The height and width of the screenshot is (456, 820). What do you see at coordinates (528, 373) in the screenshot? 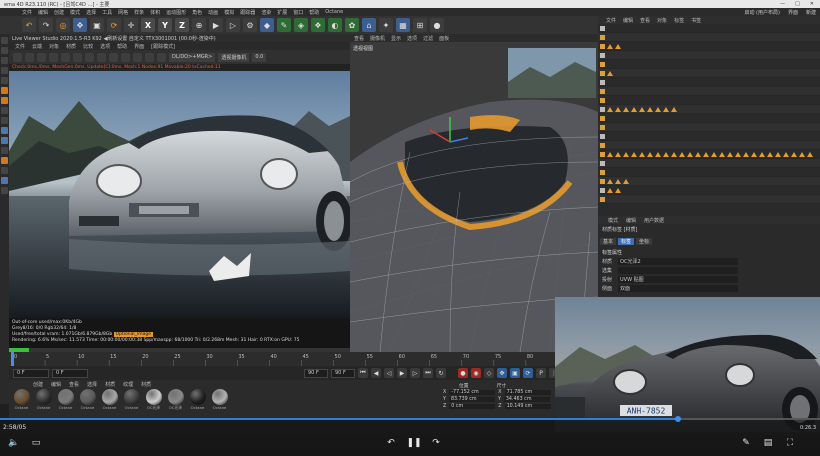
I see `rotation-key-icon: ⟳` at bounding box center [528, 373].